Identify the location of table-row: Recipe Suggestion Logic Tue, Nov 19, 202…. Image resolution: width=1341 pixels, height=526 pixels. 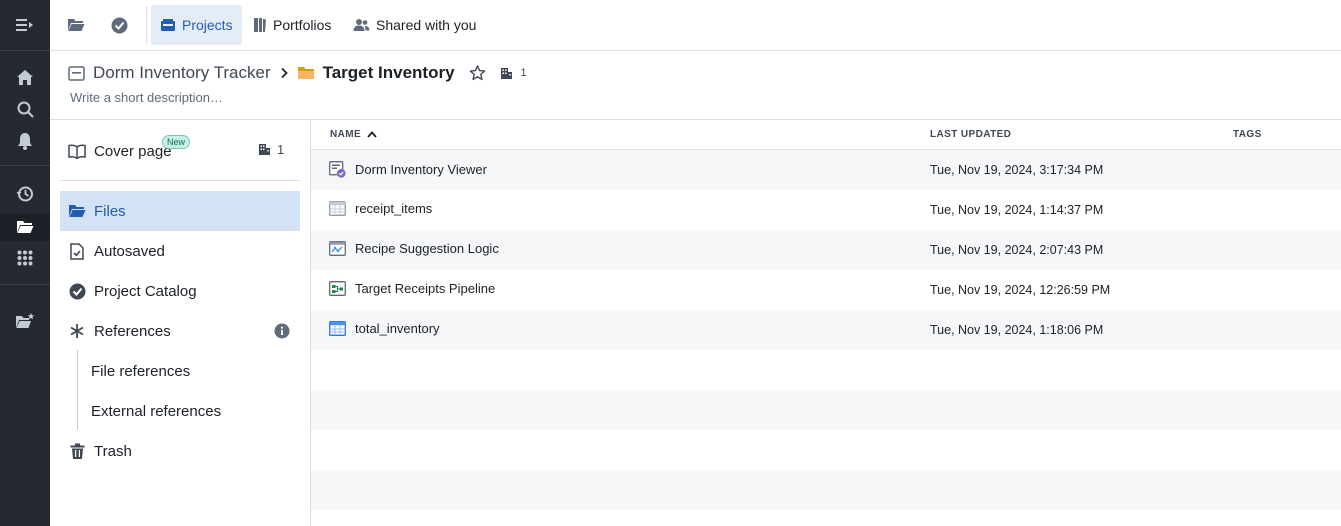
(826, 250).